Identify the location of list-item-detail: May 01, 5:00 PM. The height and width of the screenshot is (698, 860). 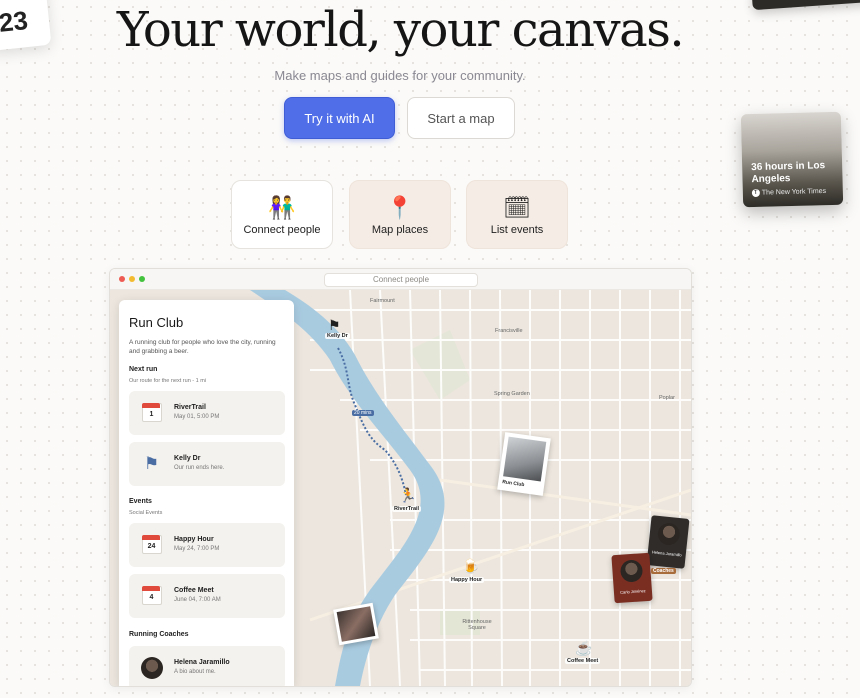
(197, 417).